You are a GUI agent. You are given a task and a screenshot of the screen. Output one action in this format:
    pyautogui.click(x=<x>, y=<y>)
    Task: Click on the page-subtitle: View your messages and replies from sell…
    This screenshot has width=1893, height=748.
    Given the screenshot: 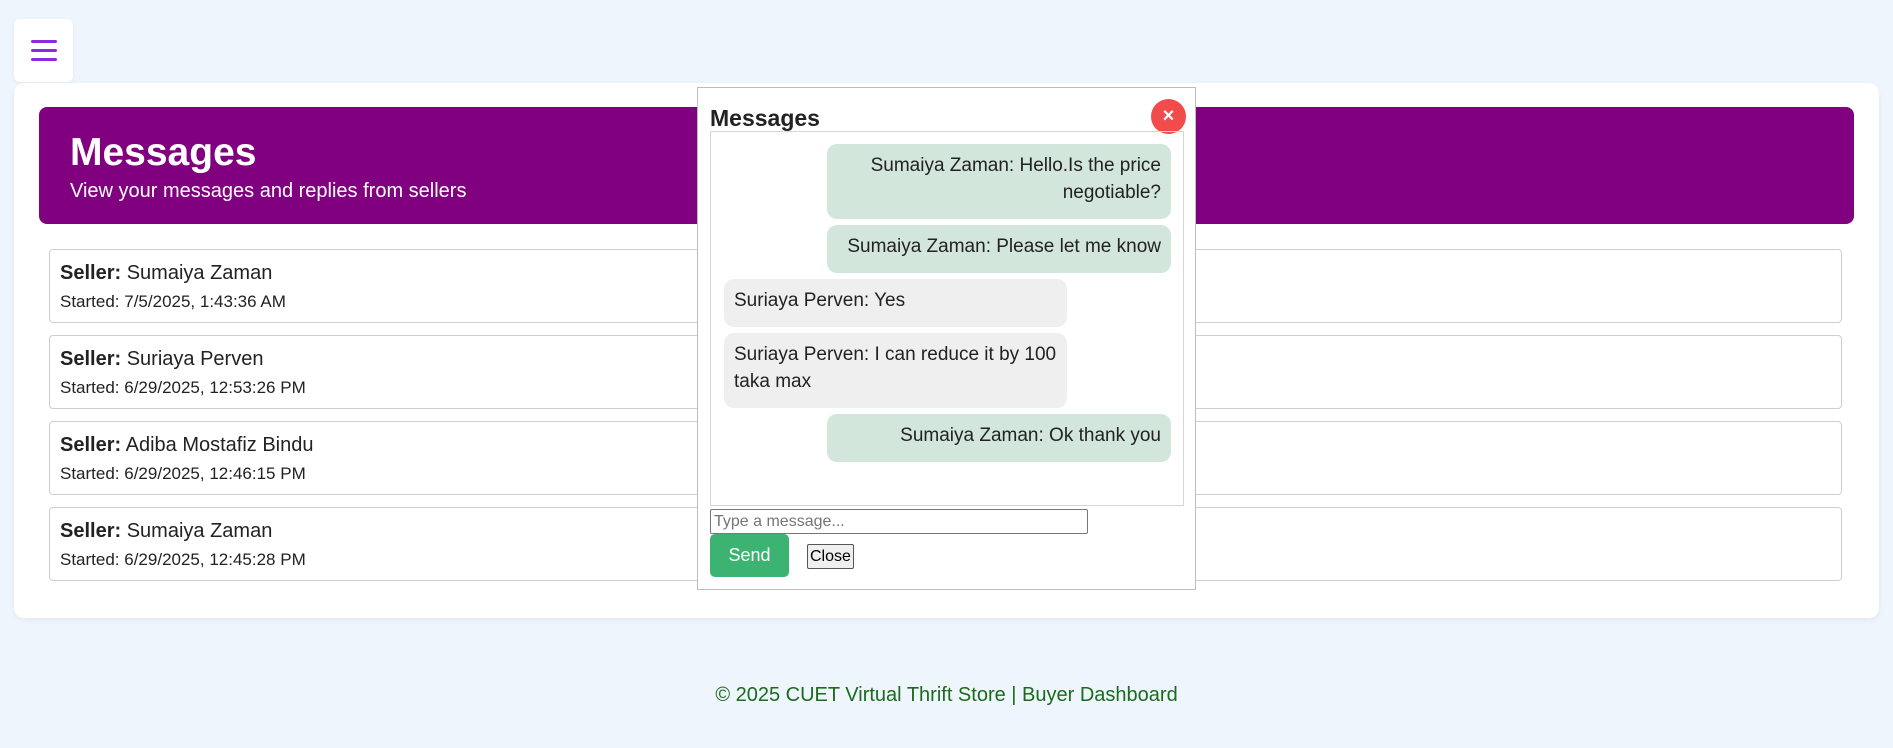 What is the action you would take?
    pyautogui.click(x=268, y=191)
    